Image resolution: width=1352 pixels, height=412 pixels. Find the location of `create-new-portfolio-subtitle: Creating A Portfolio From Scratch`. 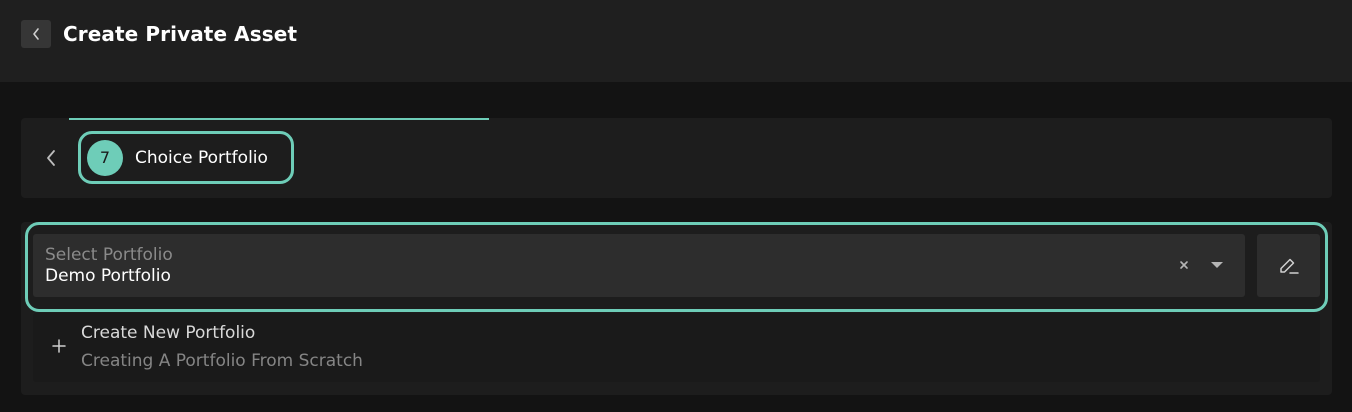

create-new-portfolio-subtitle: Creating A Portfolio From Scratch is located at coordinates (222, 361).